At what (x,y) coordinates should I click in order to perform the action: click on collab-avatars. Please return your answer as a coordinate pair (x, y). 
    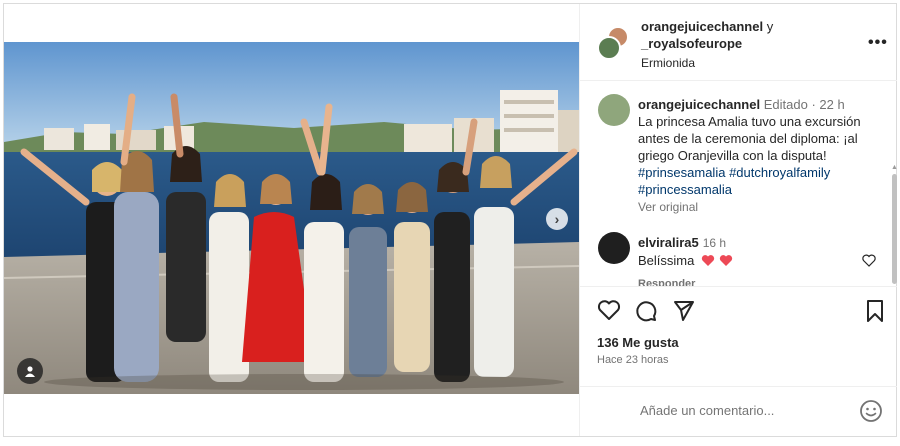
    Looking at the image, I should click on (614, 43).